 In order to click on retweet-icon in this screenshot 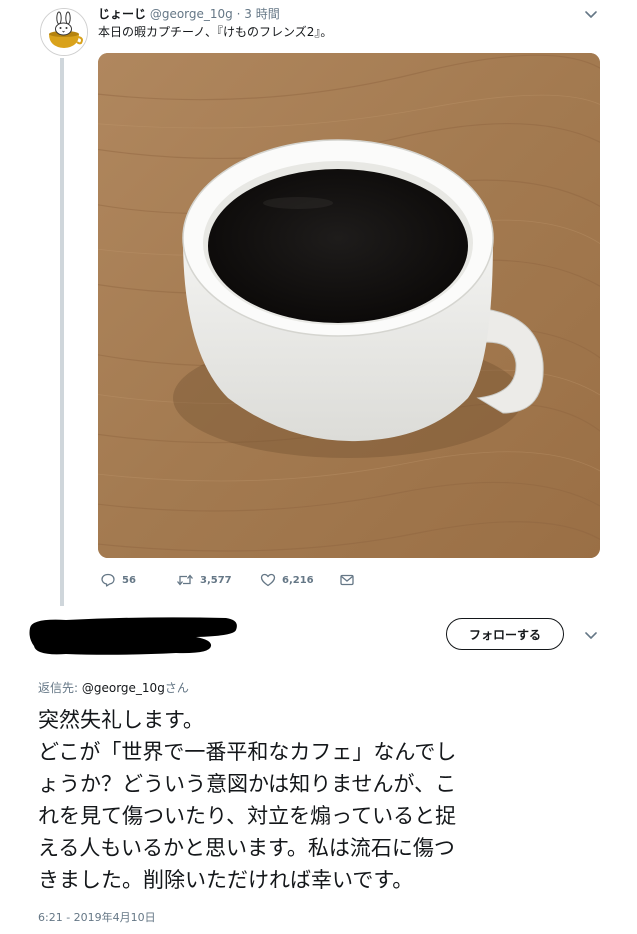, I will do `click(185, 580)`.